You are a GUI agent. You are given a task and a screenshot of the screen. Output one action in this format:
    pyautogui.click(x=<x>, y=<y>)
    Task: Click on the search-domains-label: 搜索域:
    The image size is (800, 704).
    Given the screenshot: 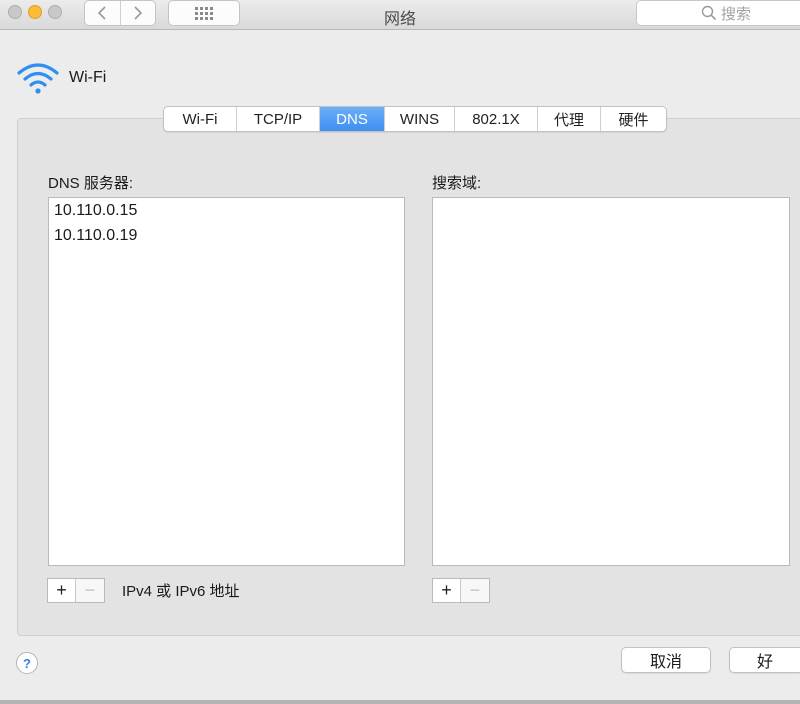 What is the action you would take?
    pyautogui.click(x=457, y=183)
    